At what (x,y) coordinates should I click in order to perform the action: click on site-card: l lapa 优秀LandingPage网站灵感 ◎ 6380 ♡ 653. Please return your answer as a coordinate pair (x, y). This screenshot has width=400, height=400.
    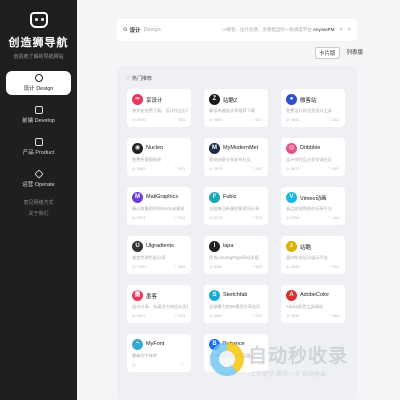
    Looking at the image, I should click on (236, 255).